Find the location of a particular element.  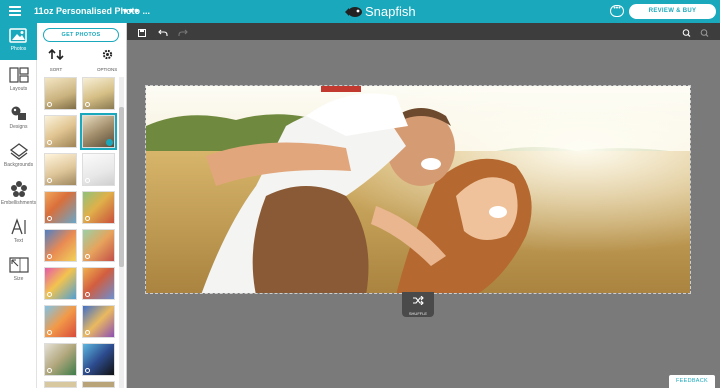

photo-thumbnail-selected is located at coordinates (98, 131).